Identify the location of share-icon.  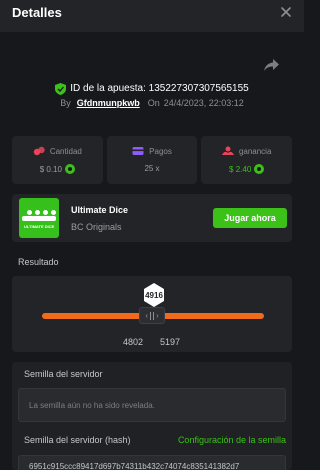
(271, 65).